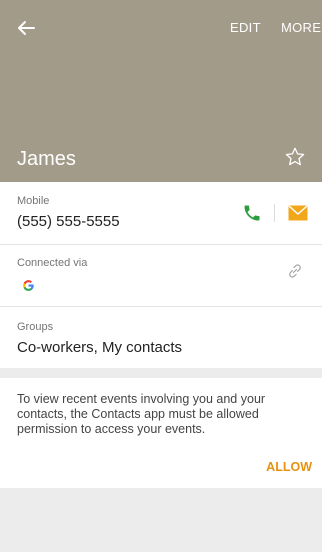 Image resolution: width=322 pixels, height=552 pixels. What do you see at coordinates (52, 263) in the screenshot?
I see `connected-via-label: Connected via` at bounding box center [52, 263].